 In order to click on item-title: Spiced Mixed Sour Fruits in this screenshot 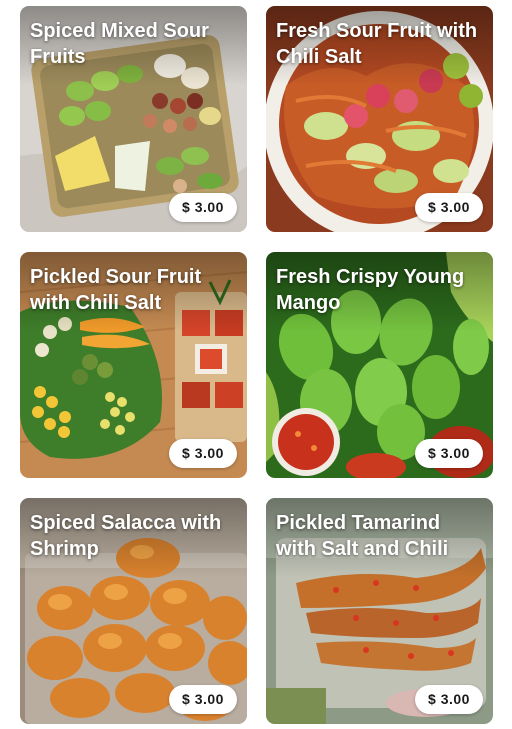, I will do `click(119, 44)`.